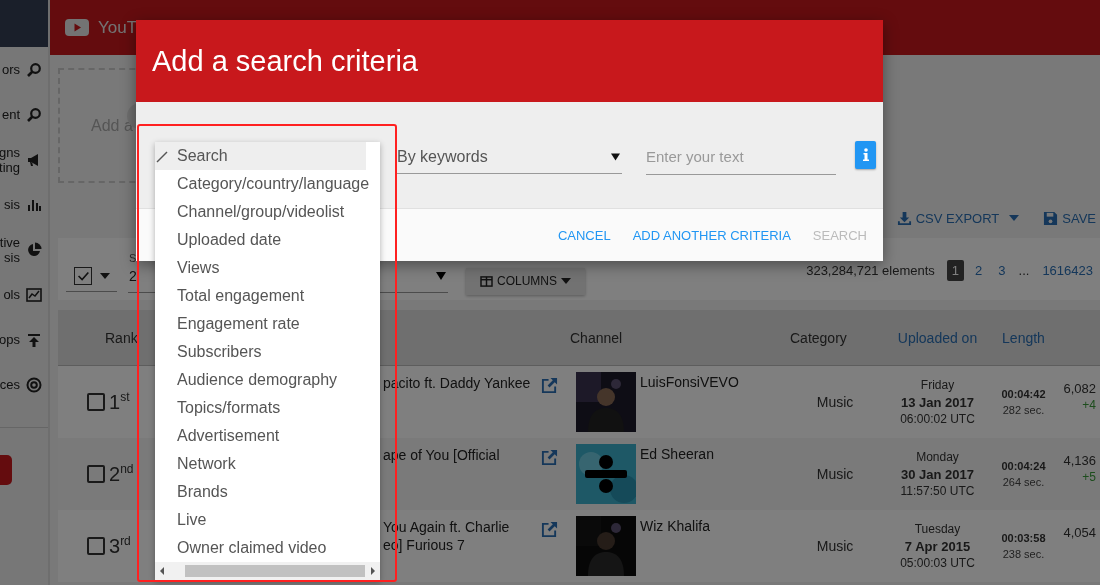  What do you see at coordinates (285, 61) in the screenshot?
I see `dialog-title: Add a search criteria` at bounding box center [285, 61].